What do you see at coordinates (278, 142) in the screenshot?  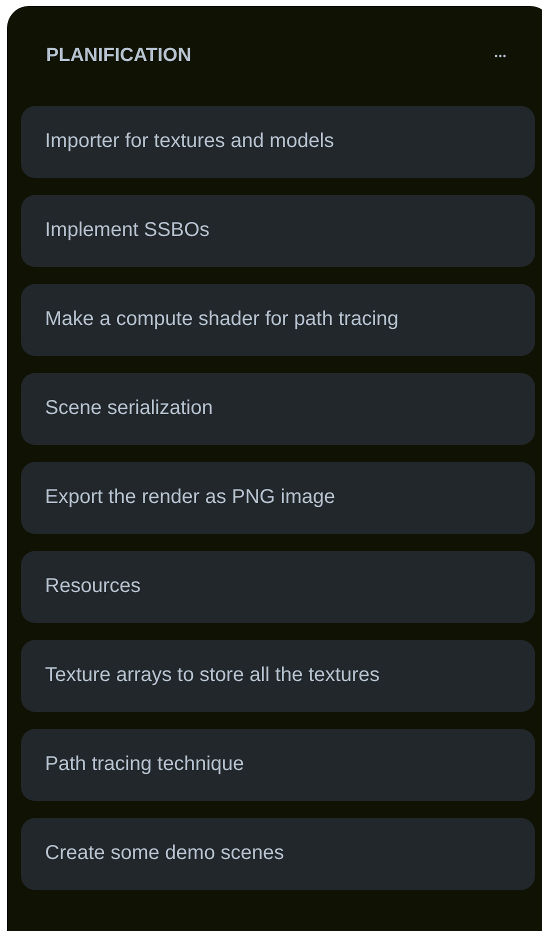 I see `task-card: Importer for textures and models` at bounding box center [278, 142].